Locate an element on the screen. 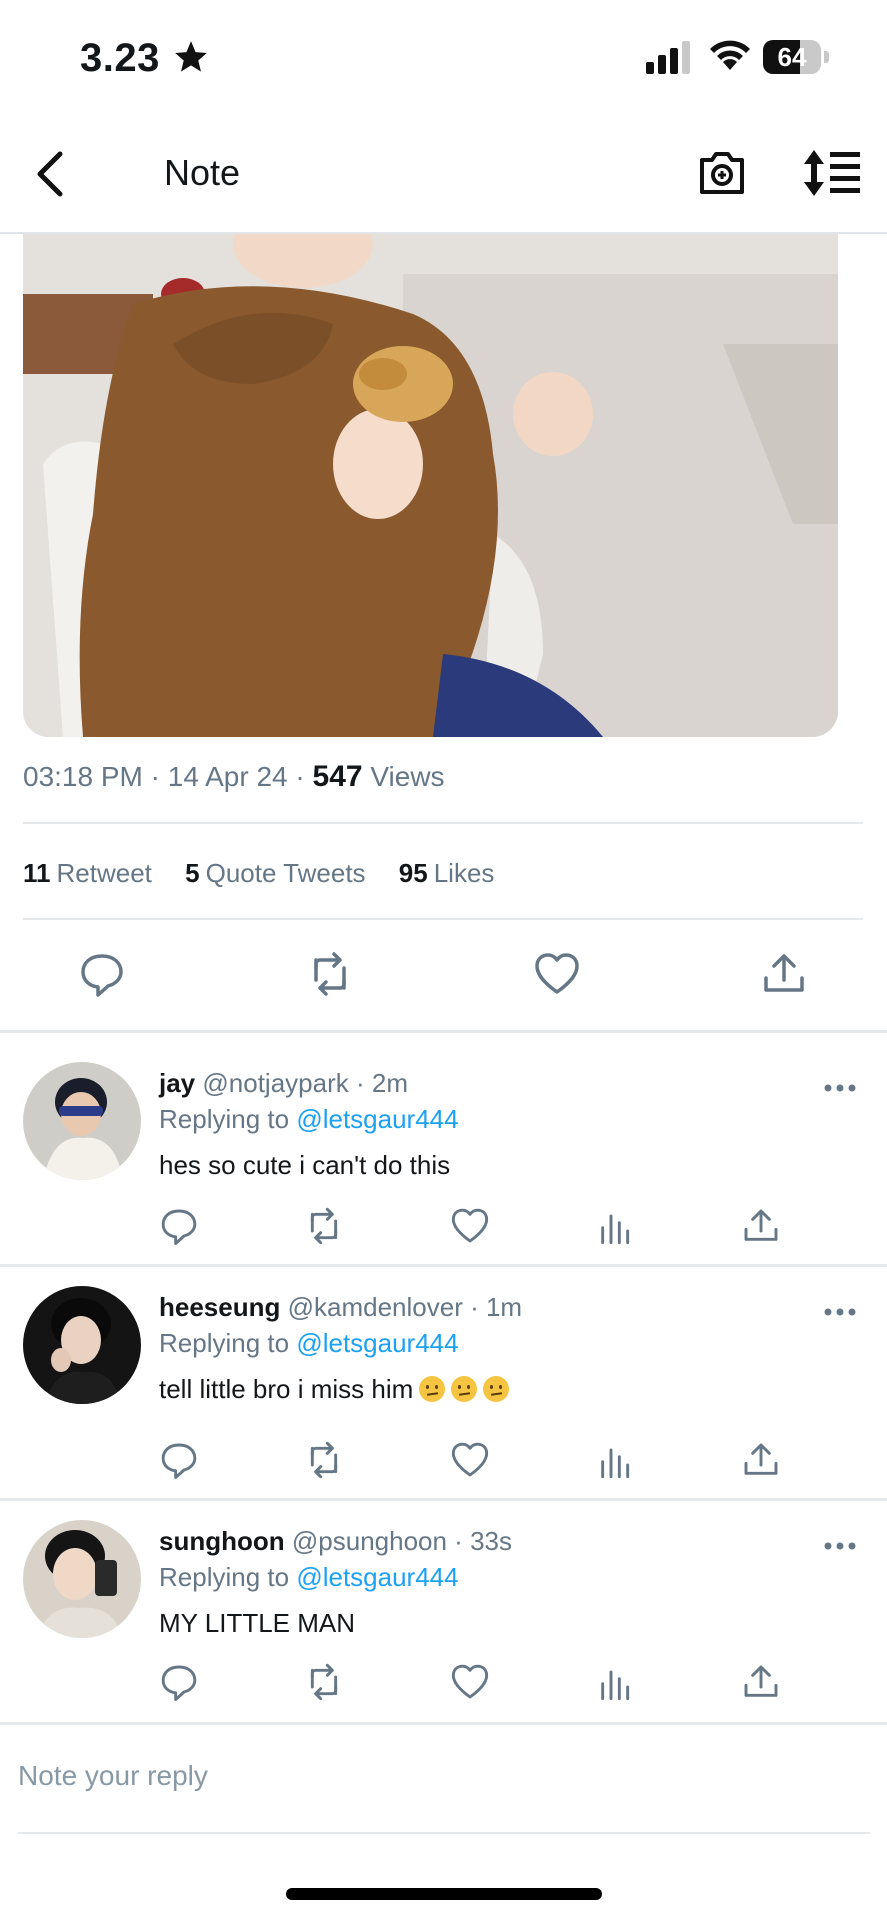 This screenshot has height=1920, width=887. reply-header: heeseung @kamdenlover · 1m is located at coordinates (341, 1307).